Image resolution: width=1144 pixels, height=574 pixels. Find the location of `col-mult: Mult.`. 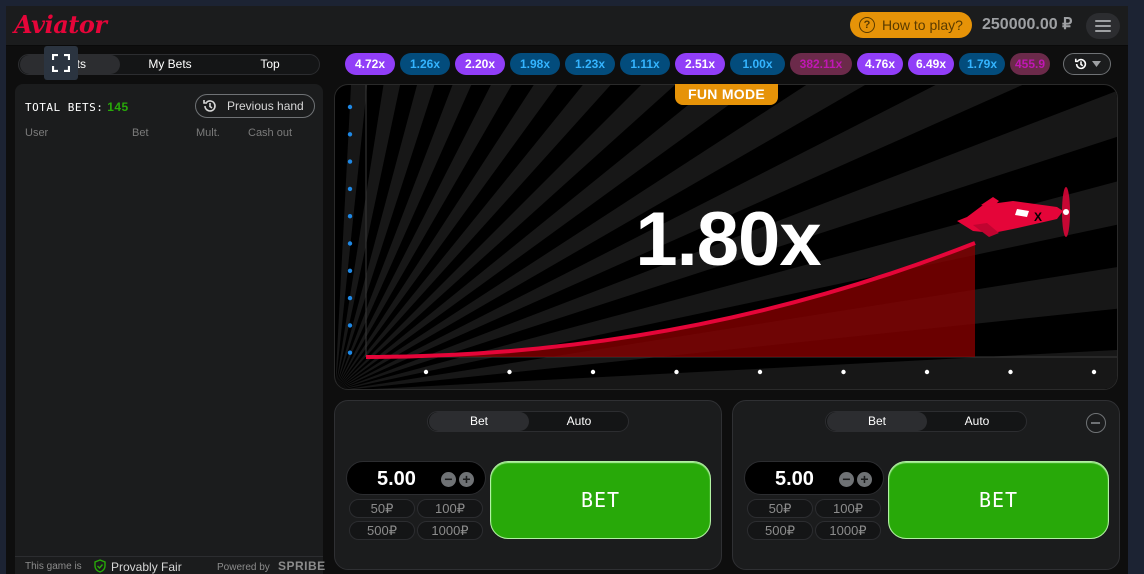

col-mult: Mult. is located at coordinates (208, 133).